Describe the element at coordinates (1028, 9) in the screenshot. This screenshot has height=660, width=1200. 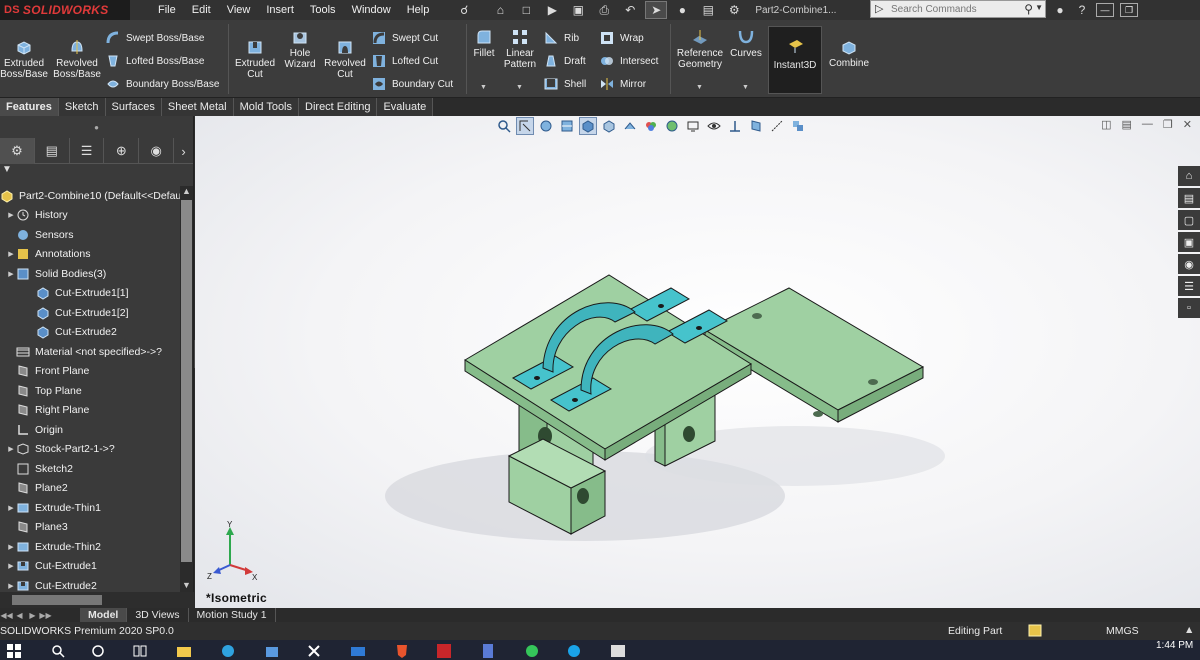
I see `search-icon: ⚲` at that location.